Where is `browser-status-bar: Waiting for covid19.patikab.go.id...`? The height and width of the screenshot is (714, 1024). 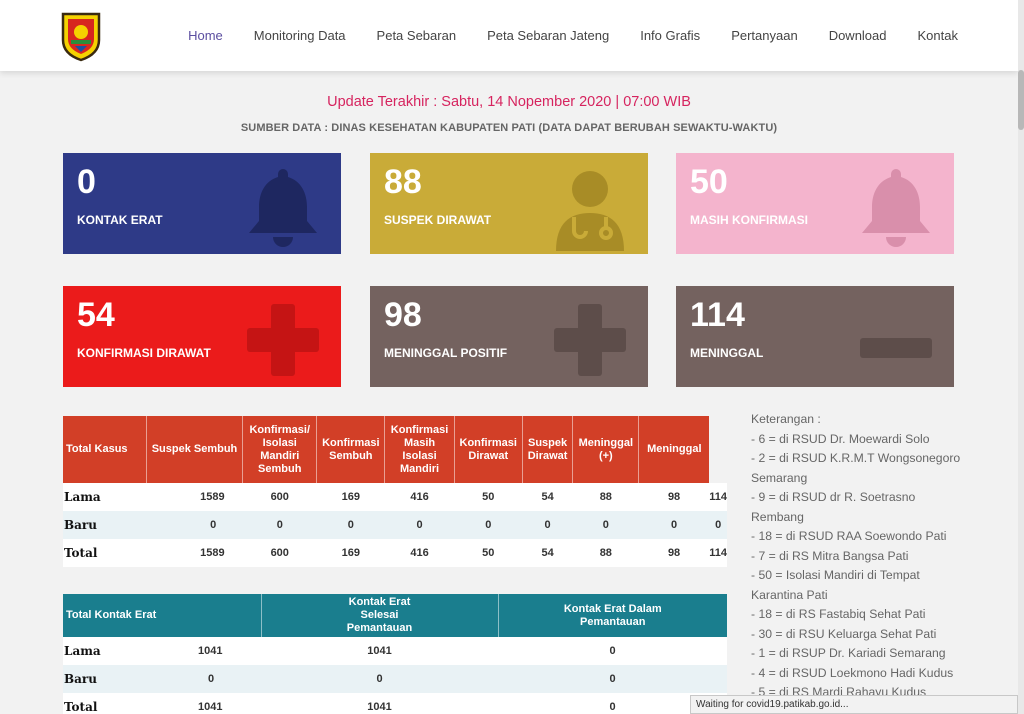 browser-status-bar: Waiting for covid19.patikab.go.id... is located at coordinates (854, 704).